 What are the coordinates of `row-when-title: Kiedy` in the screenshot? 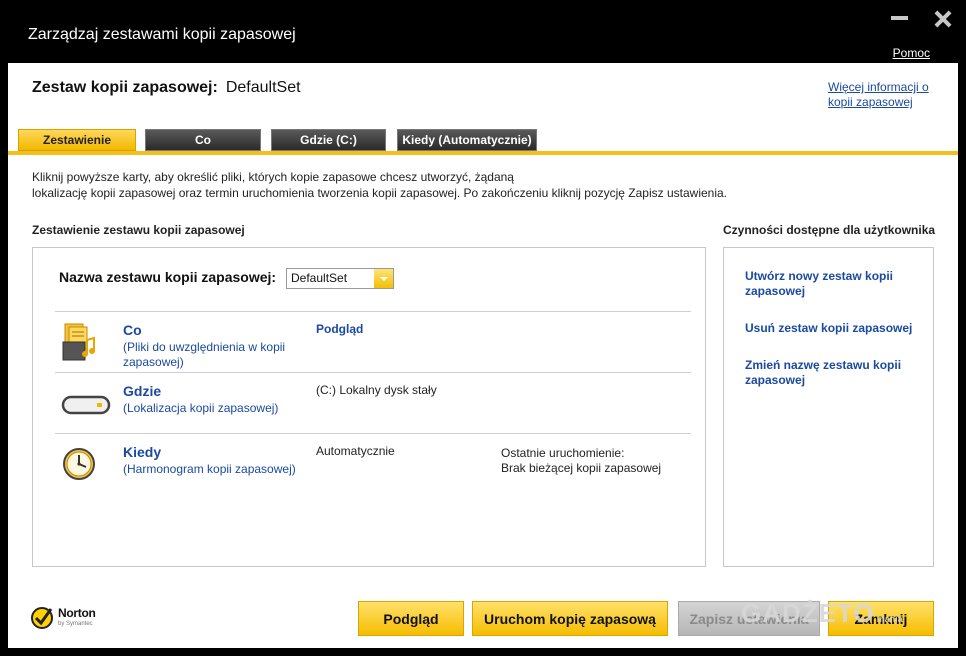 It's located at (142, 452).